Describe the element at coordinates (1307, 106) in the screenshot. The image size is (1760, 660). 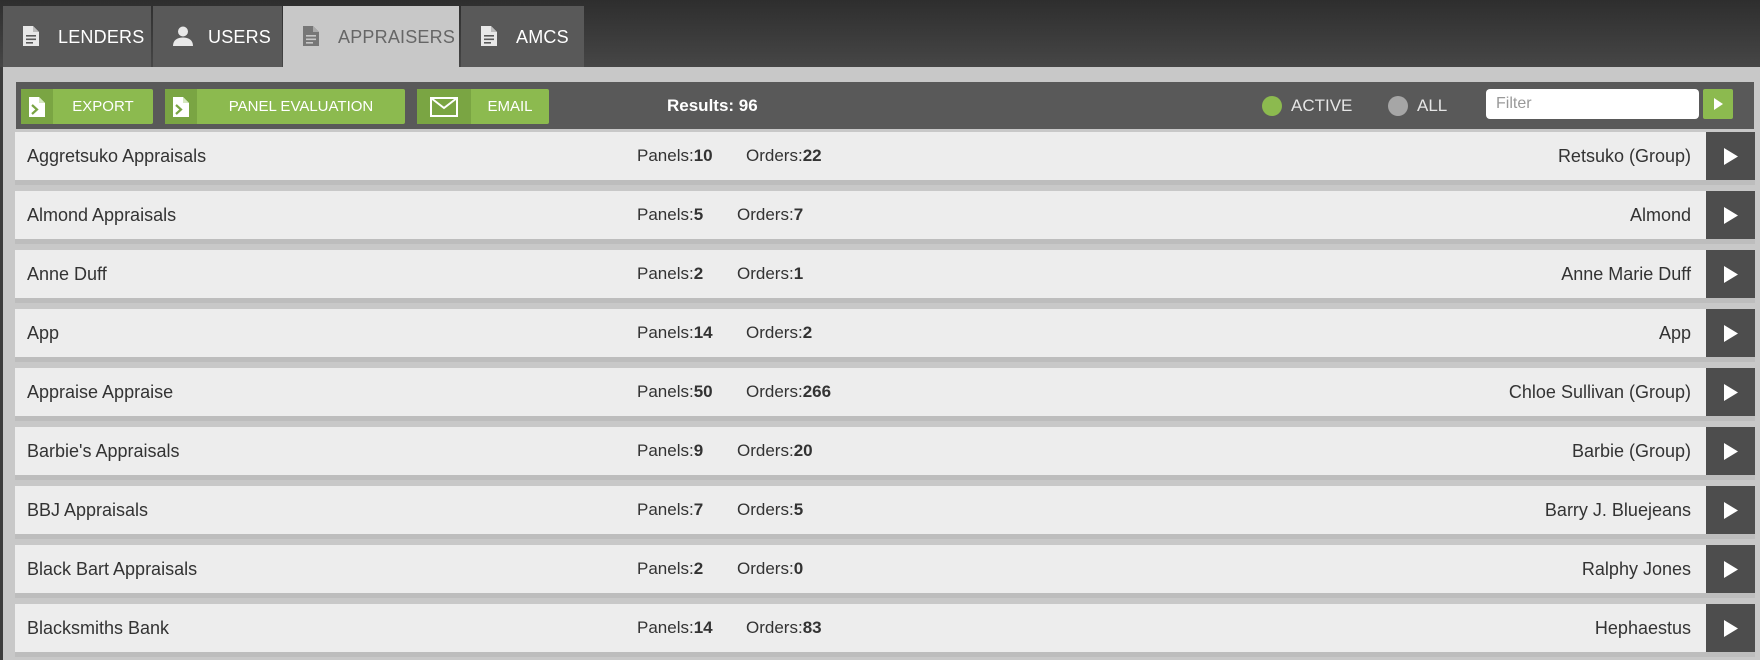
I see `active-radio: ACTIVE` at that location.